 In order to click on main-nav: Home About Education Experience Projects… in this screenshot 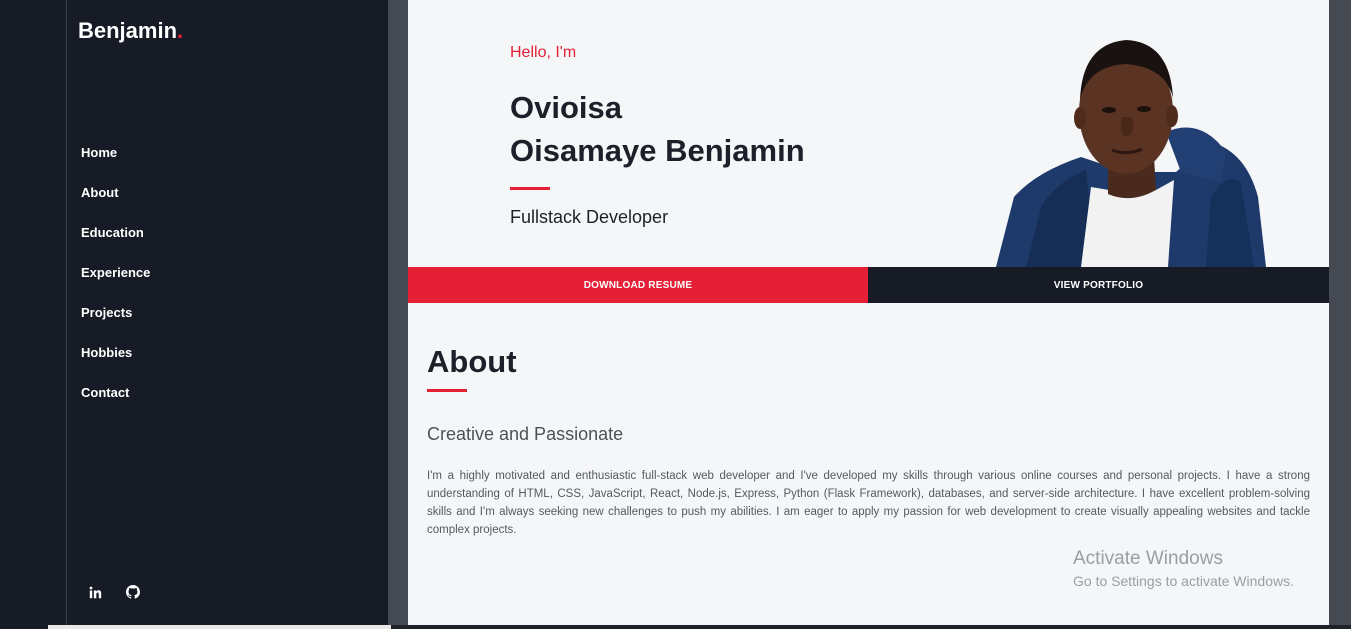, I will do `click(115, 285)`.